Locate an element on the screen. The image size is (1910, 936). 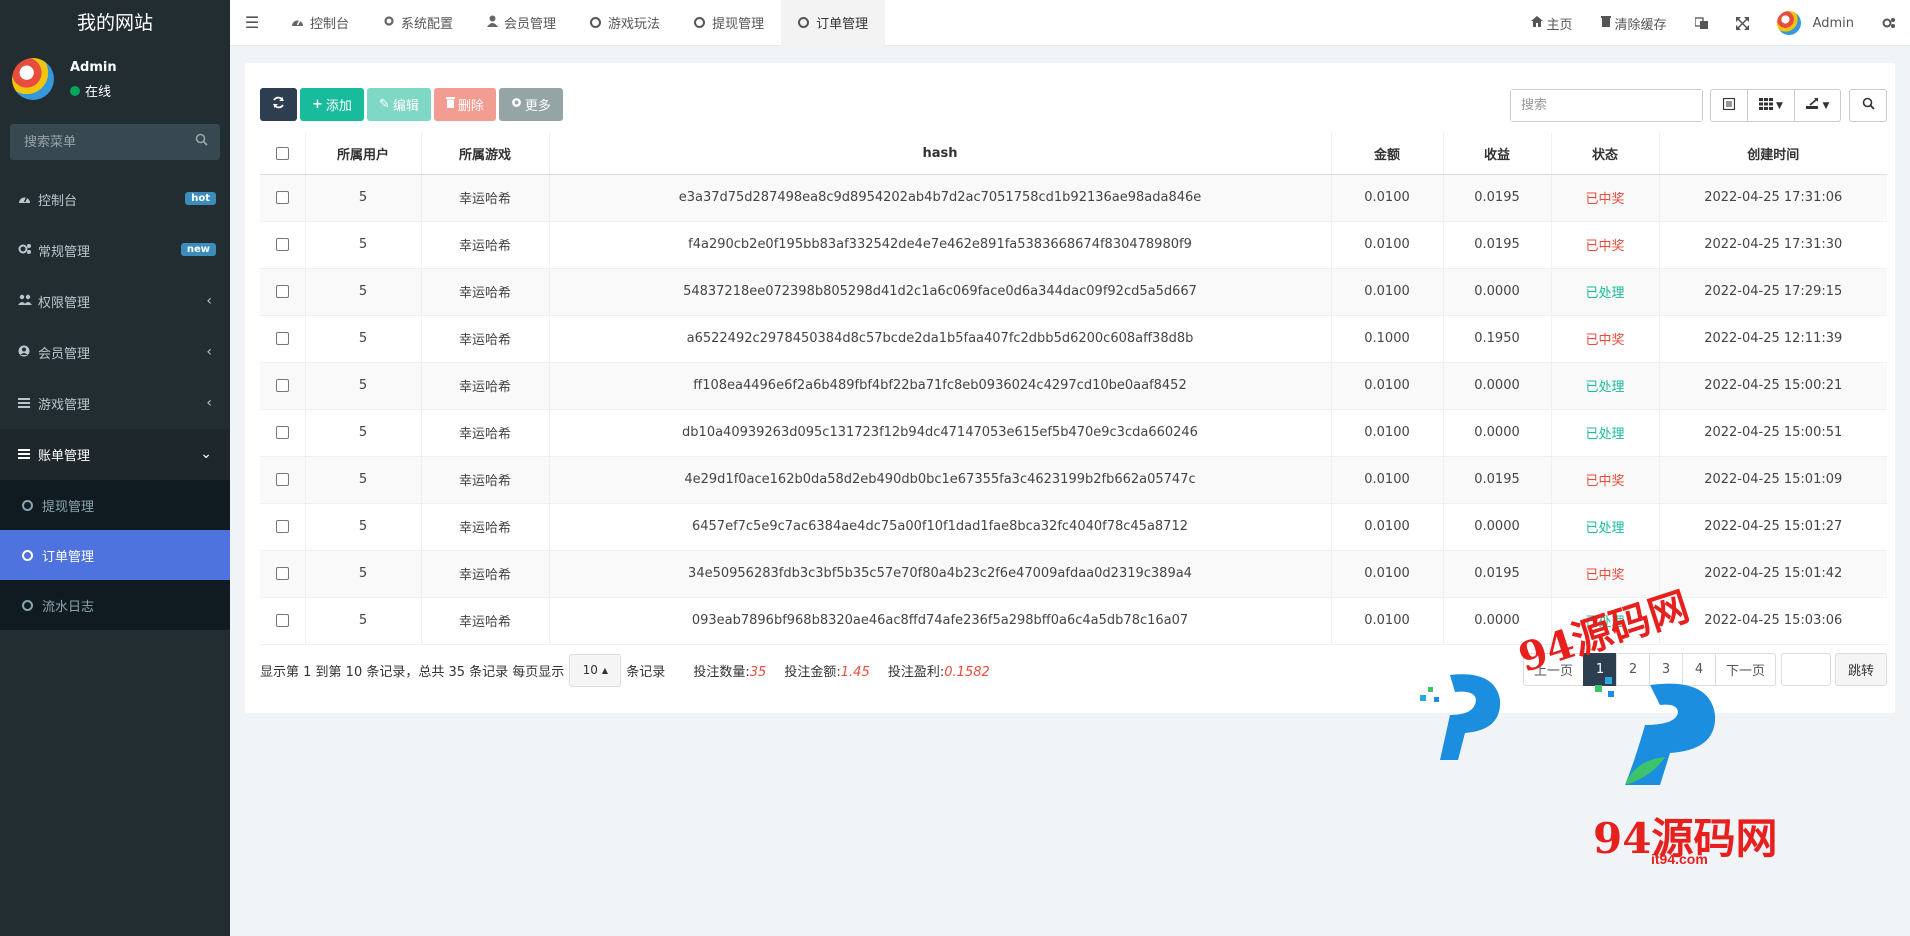
tab-withdrawals: 提现管理 is located at coordinates (729, 23).